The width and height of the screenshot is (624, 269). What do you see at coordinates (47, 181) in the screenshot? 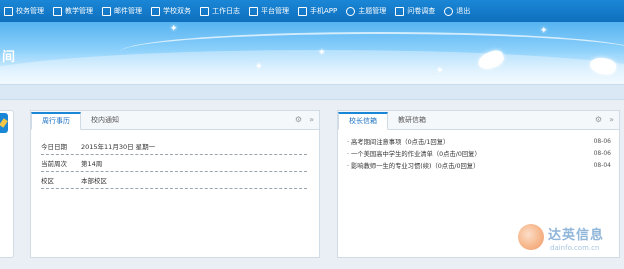
I see `row-label: 校区` at bounding box center [47, 181].